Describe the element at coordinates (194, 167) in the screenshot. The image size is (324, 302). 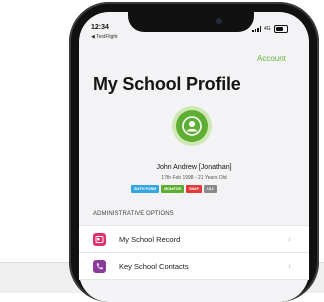
I see `student-name: John Andrew [Jonathan]` at that location.